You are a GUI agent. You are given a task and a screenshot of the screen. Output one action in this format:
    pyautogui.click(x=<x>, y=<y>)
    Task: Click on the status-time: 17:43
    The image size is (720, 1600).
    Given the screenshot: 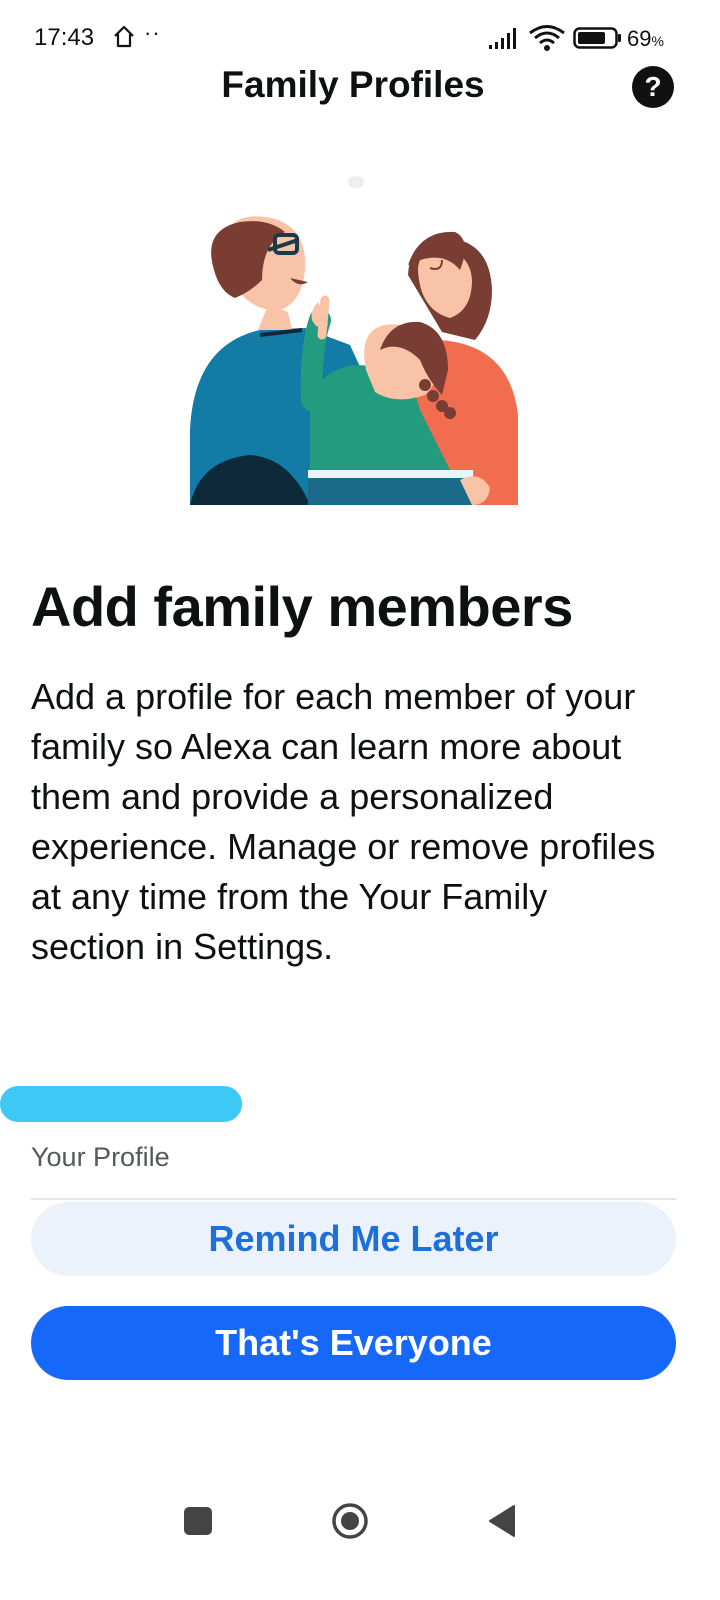 What is the action you would take?
    pyautogui.click(x=64, y=37)
    